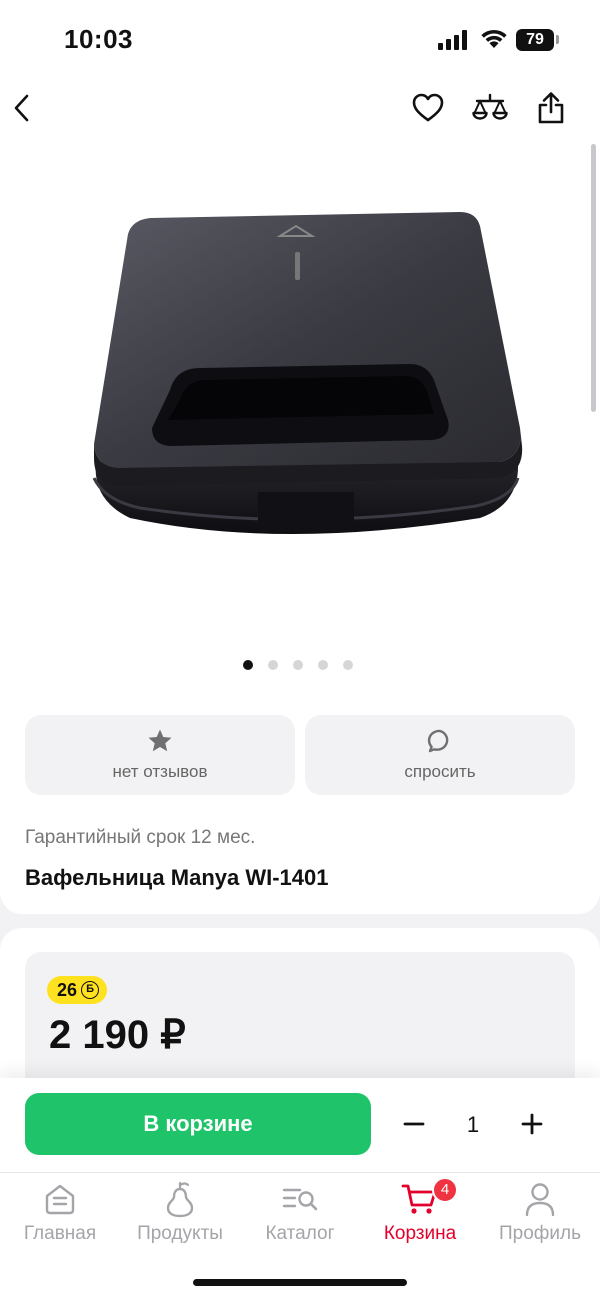  I want to click on in-cart-label: В корзине, so click(198, 1123).